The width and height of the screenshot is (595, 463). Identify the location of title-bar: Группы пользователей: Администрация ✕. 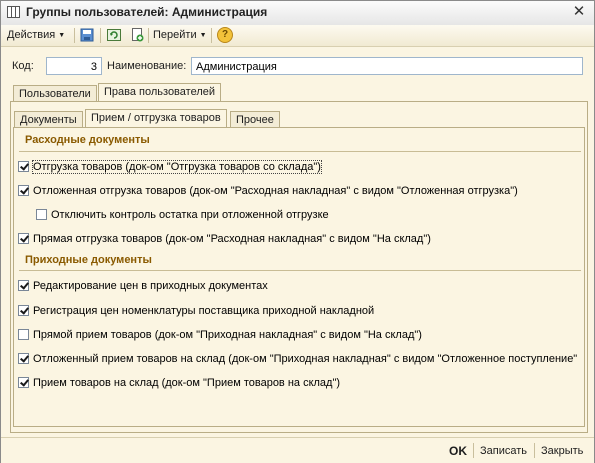
(297, 13).